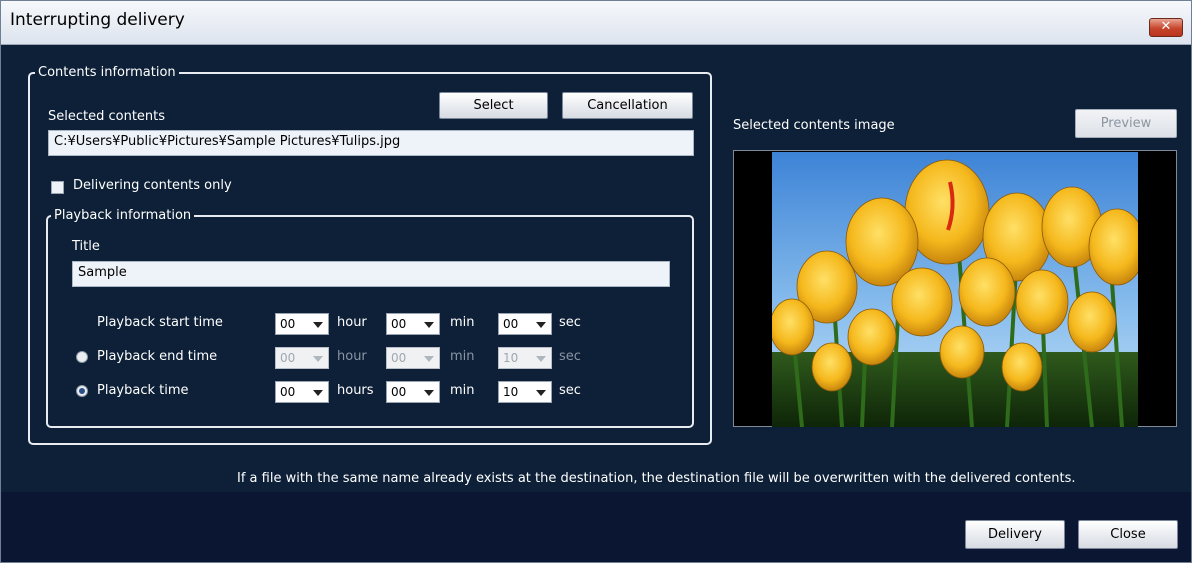 The height and width of the screenshot is (563, 1192). I want to click on start-sec-select: 00, so click(525, 324).